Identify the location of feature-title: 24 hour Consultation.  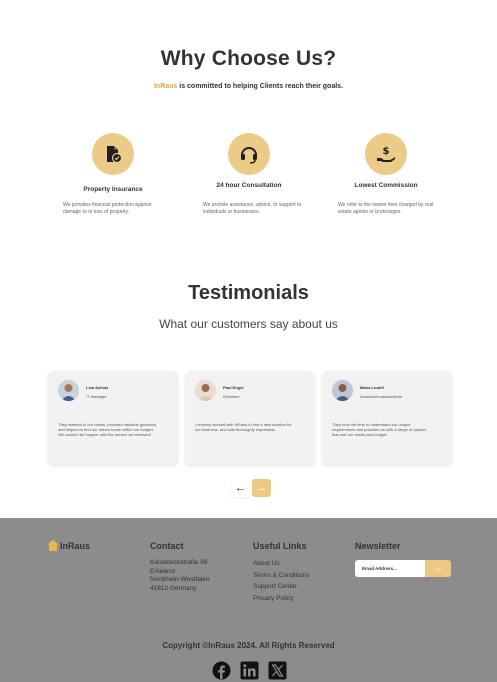
(249, 185).